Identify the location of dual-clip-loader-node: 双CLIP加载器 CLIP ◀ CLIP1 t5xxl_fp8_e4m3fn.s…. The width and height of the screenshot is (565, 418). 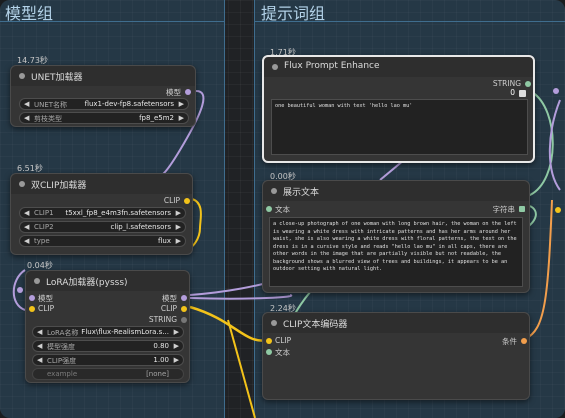
(101, 214).